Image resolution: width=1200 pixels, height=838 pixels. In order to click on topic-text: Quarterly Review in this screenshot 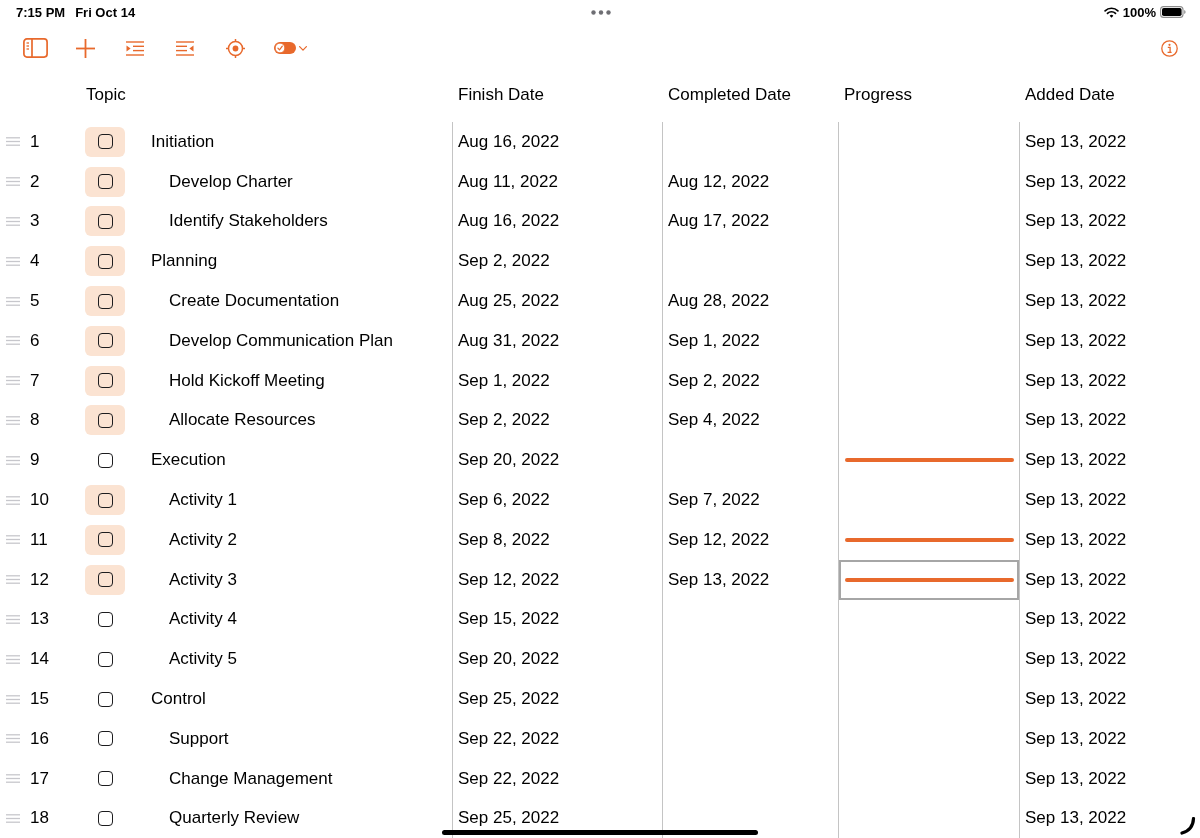, I will do `click(234, 818)`.